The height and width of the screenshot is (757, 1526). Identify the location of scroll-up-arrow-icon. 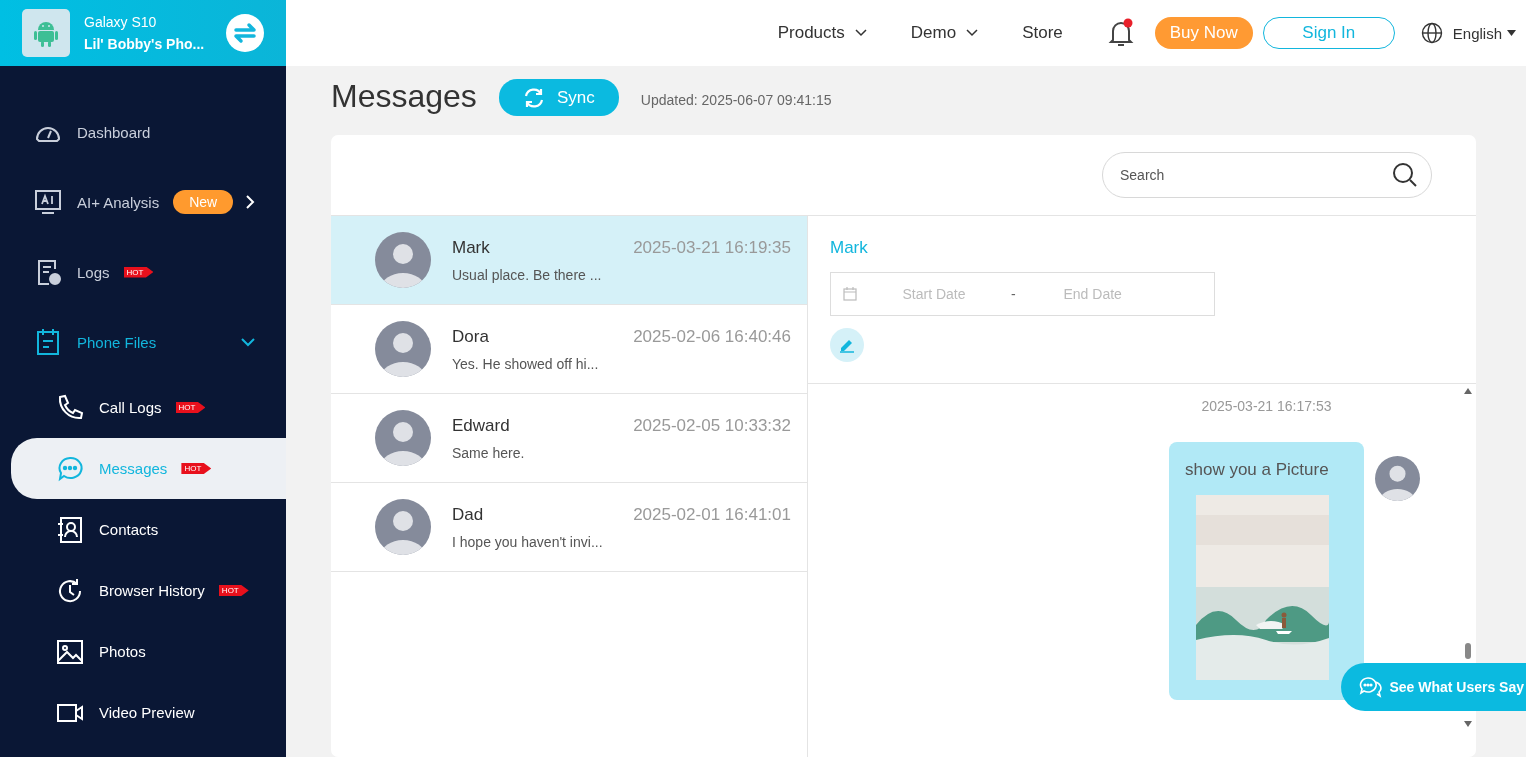
(1468, 391).